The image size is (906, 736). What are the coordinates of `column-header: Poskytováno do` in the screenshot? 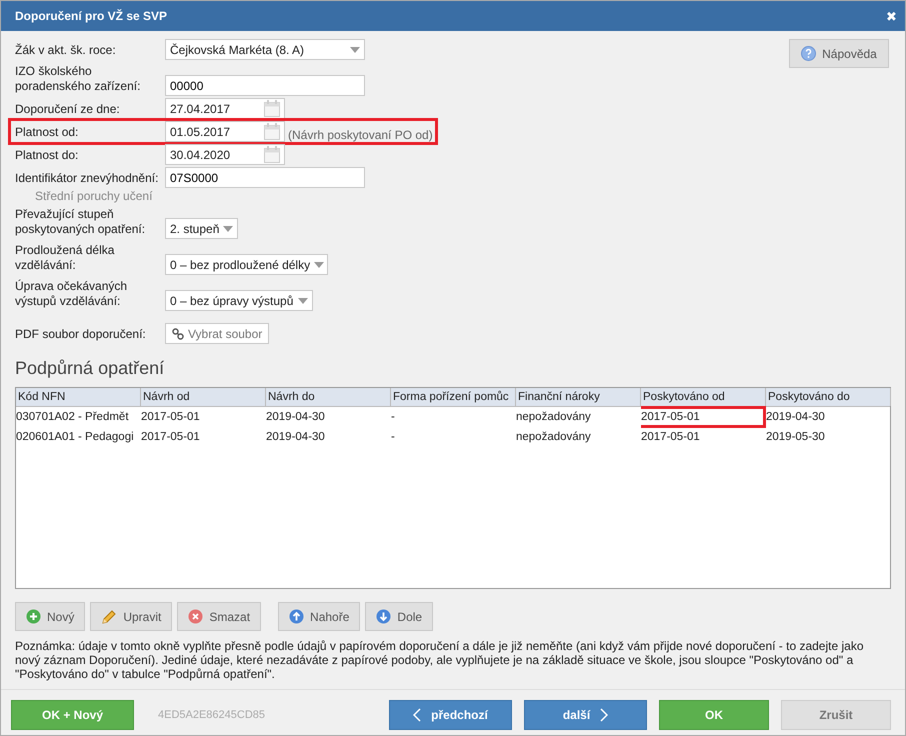 It's located at (828, 397).